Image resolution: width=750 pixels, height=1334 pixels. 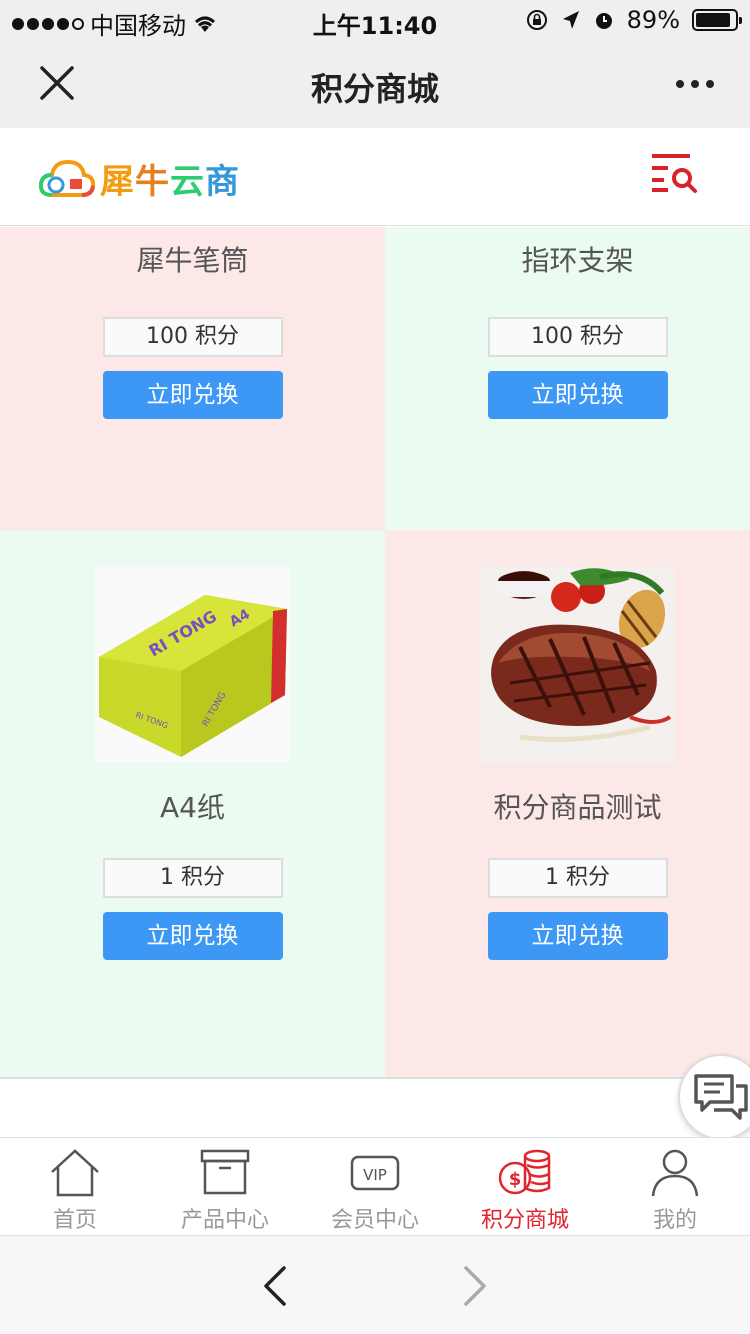 I want to click on tab-label: 会员中心, so click(x=374, y=1220).